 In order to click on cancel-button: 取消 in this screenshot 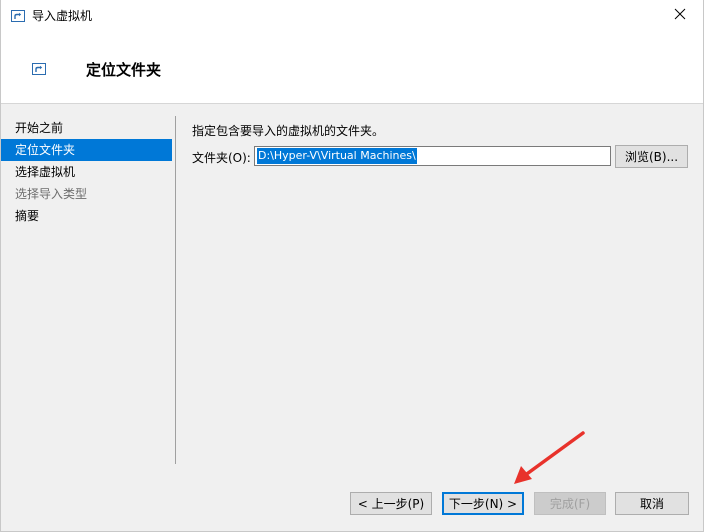, I will do `click(652, 503)`.